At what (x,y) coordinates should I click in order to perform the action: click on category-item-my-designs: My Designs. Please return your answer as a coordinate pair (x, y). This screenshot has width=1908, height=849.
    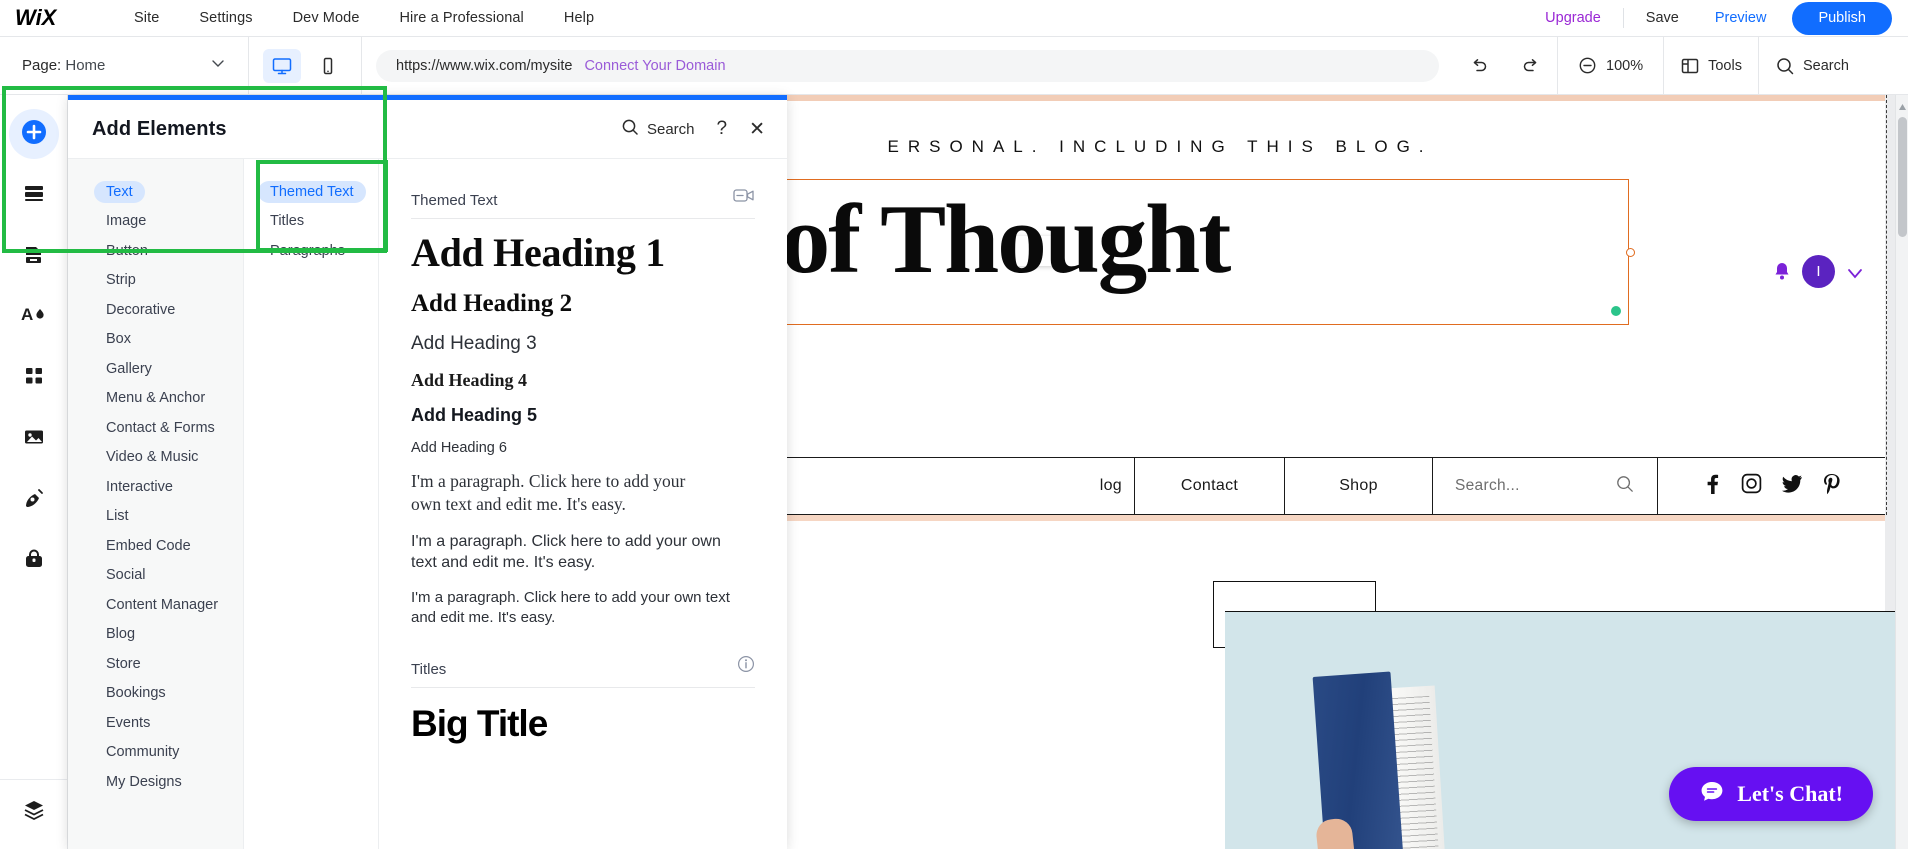
    Looking at the image, I should click on (155, 782).